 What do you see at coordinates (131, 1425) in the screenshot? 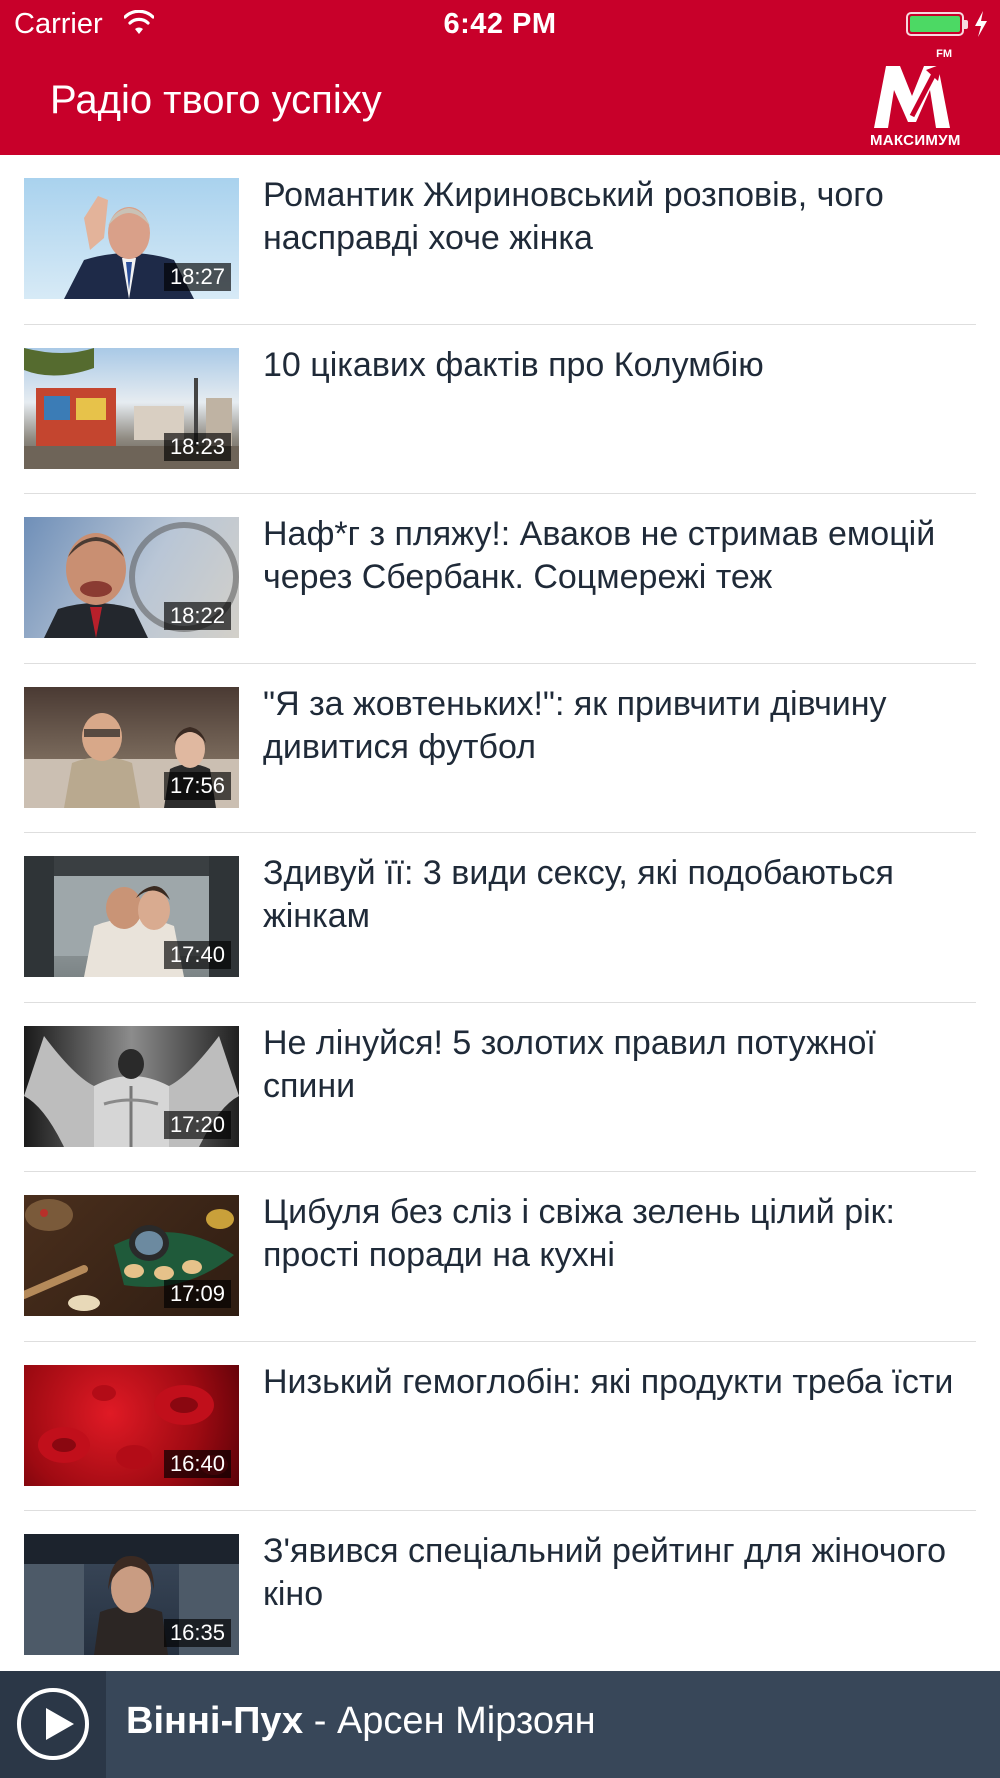
I see `news-thumbnail: 16:40` at bounding box center [131, 1425].